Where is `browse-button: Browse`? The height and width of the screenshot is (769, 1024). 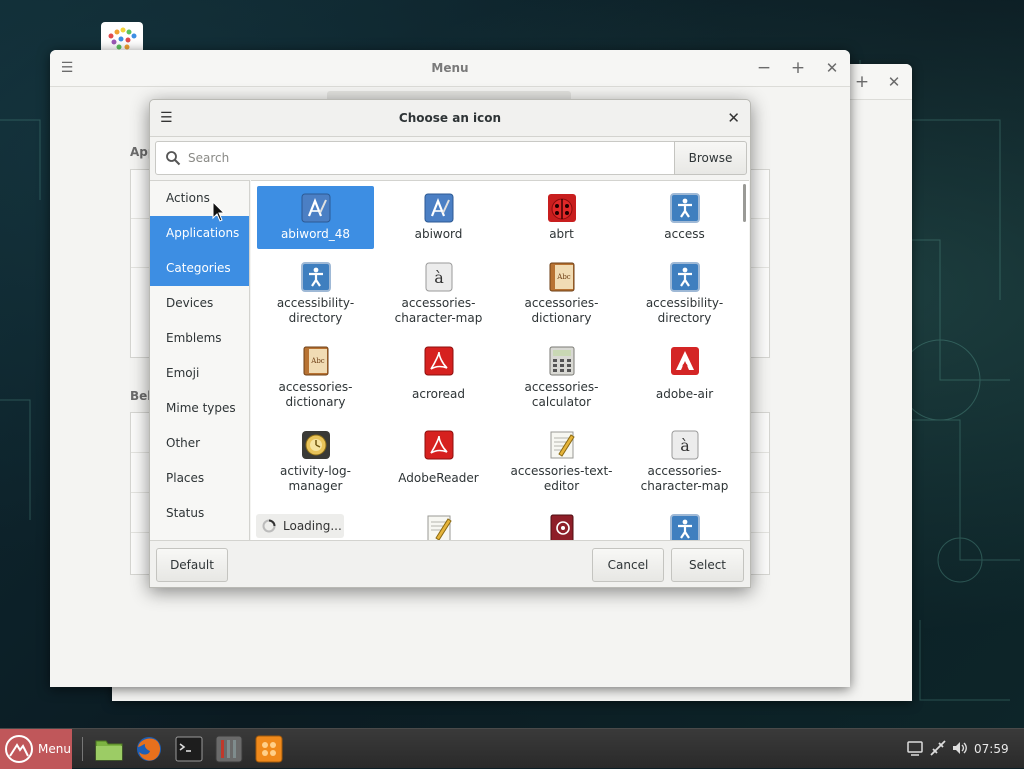
browse-button: Browse is located at coordinates (710, 158).